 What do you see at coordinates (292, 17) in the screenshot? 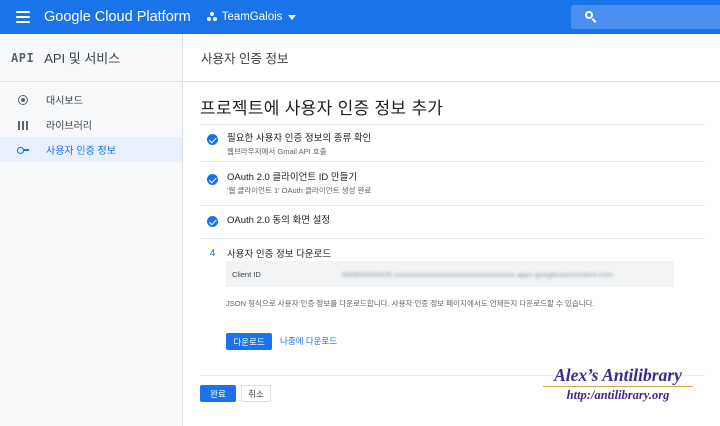
I see `caret-down-icon` at bounding box center [292, 17].